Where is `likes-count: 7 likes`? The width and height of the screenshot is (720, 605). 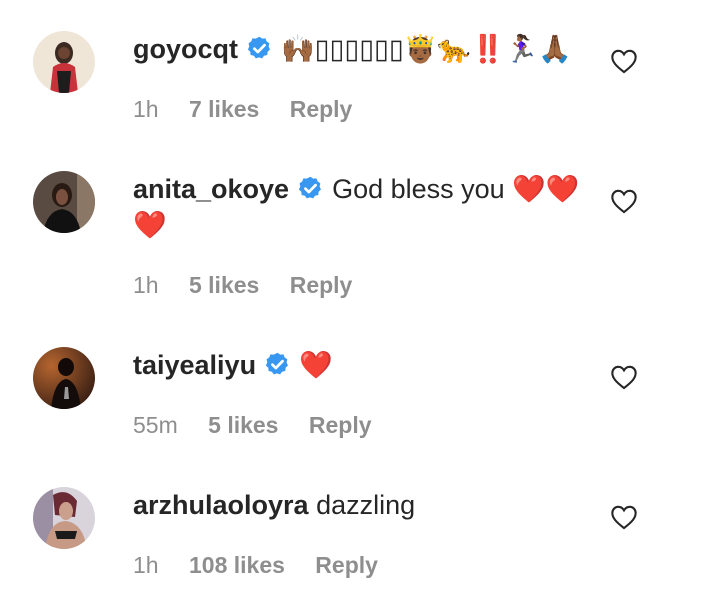 likes-count: 7 likes is located at coordinates (224, 109).